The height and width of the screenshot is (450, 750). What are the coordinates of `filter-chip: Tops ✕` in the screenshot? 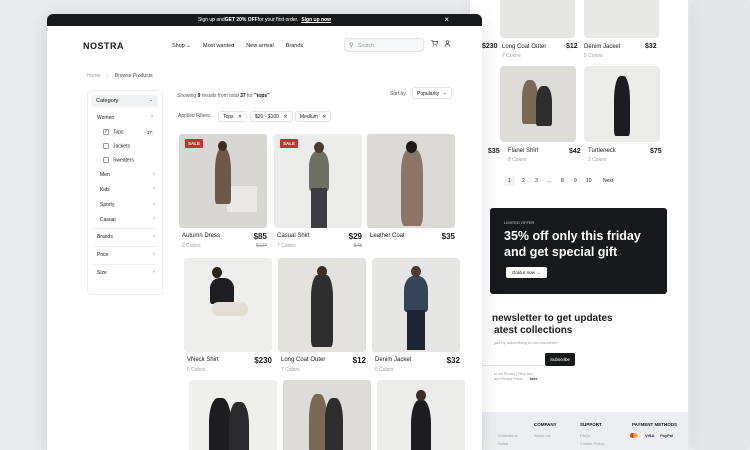 It's located at (233, 116).